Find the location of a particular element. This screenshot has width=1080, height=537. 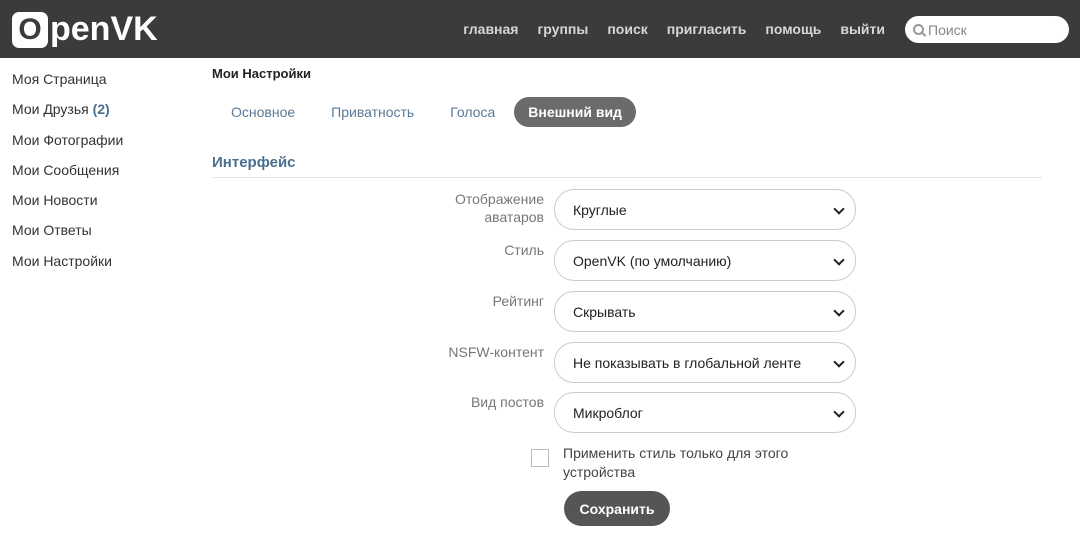

field-label: Стиль is located at coordinates (524, 250).